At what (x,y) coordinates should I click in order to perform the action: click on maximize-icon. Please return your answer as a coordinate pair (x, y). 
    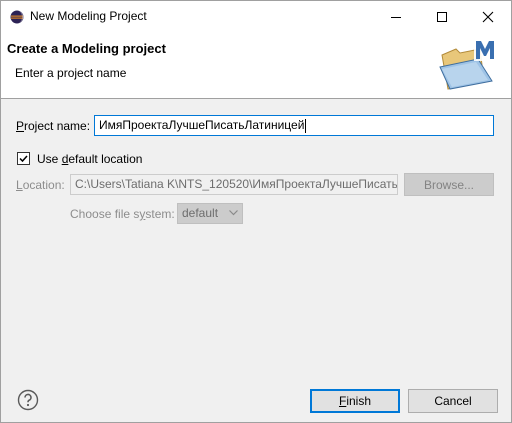
    Looking at the image, I should click on (442, 16).